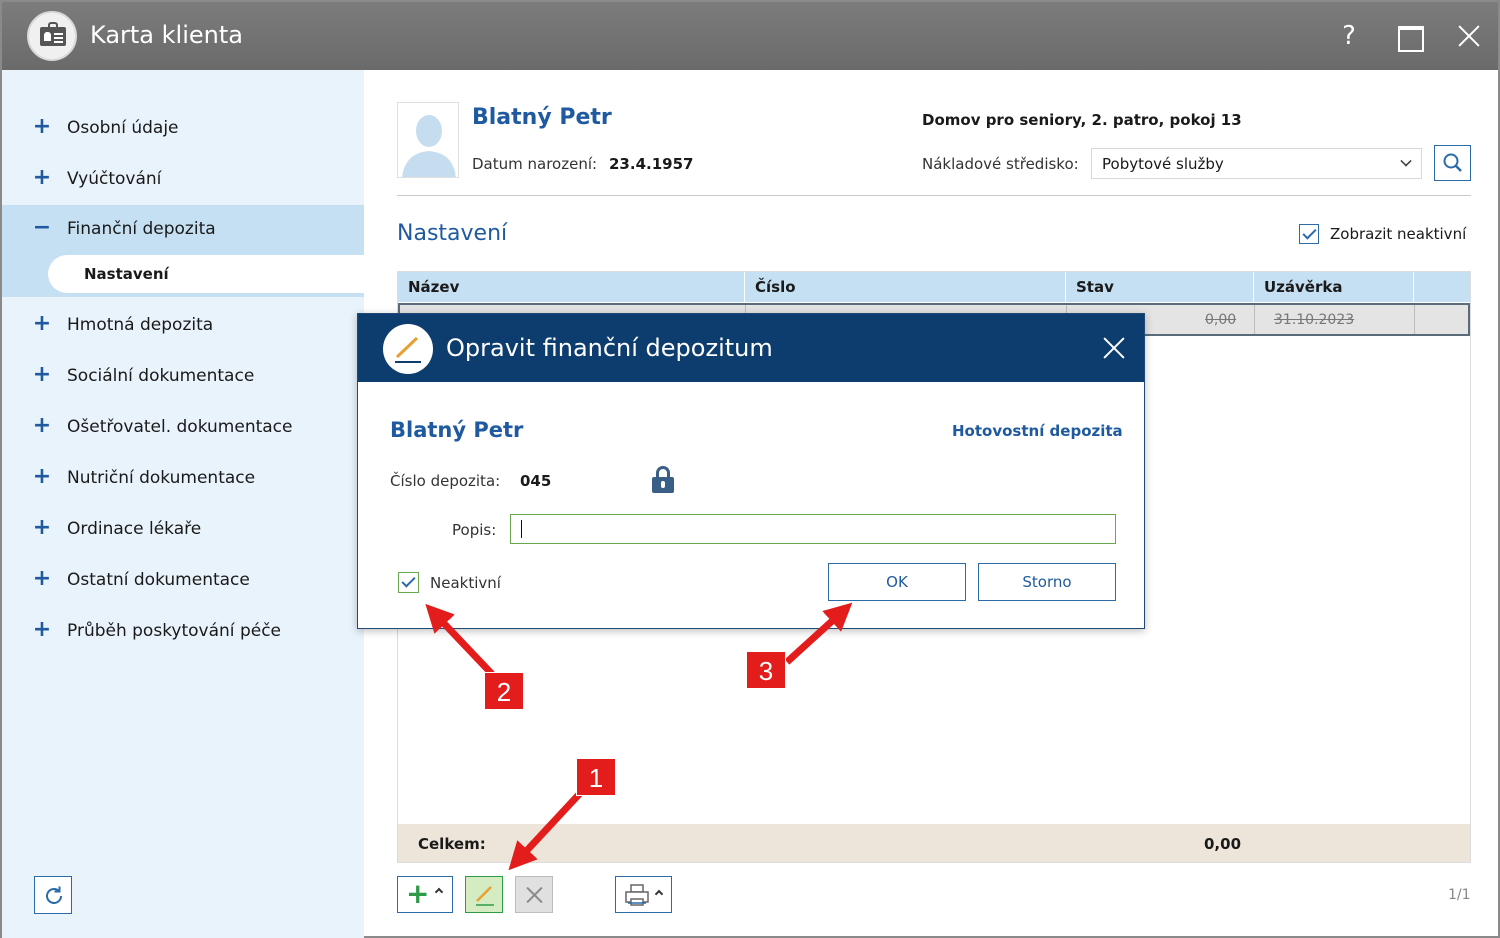  What do you see at coordinates (639, 736) in the screenshot?
I see `callout-arrows` at bounding box center [639, 736].